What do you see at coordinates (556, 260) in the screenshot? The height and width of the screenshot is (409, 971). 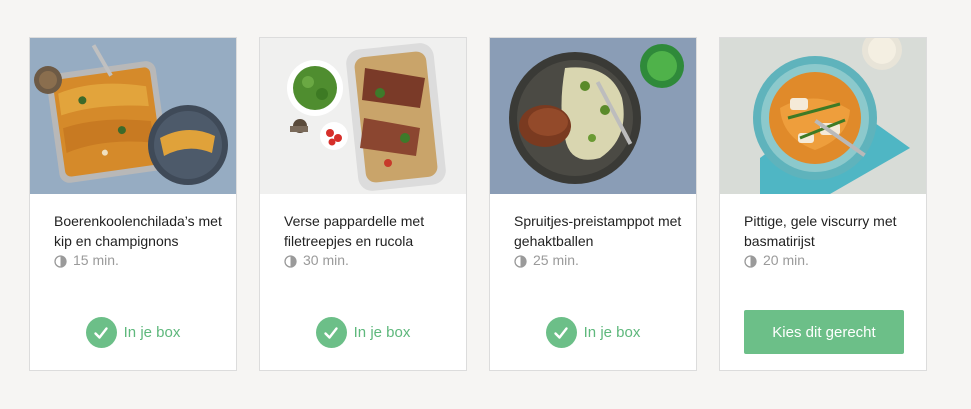 I see `recipe-time: 25 min.` at bounding box center [556, 260].